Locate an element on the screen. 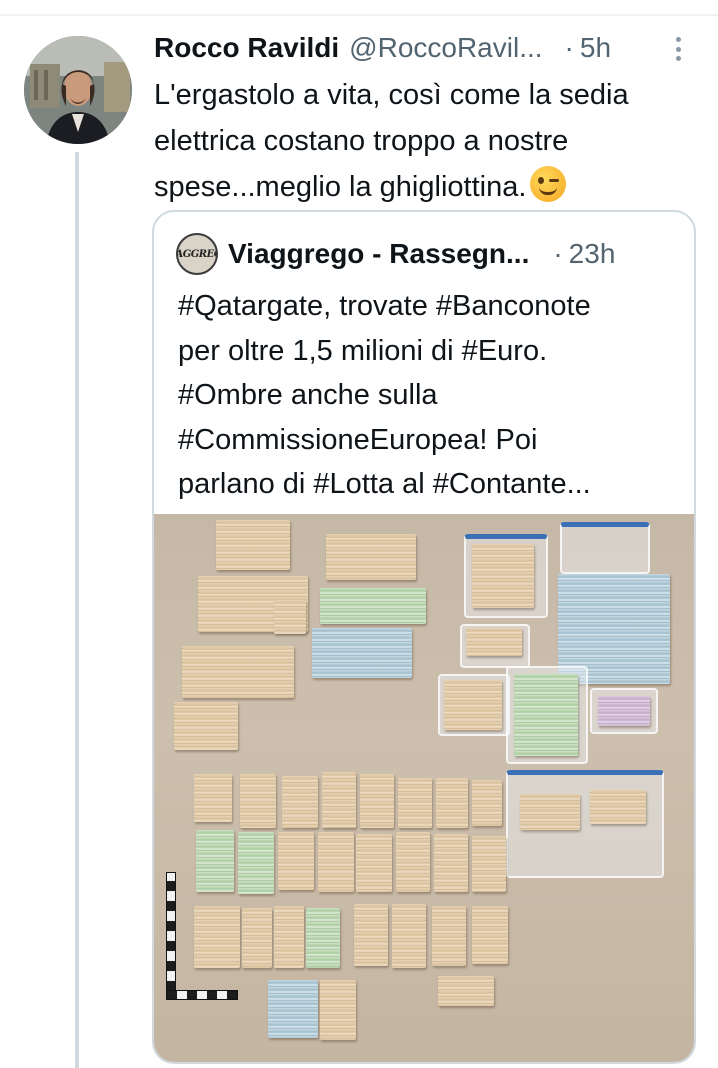 This screenshot has height=1068, width=718. quoted-timestamp: 23h is located at coordinates (592, 253).